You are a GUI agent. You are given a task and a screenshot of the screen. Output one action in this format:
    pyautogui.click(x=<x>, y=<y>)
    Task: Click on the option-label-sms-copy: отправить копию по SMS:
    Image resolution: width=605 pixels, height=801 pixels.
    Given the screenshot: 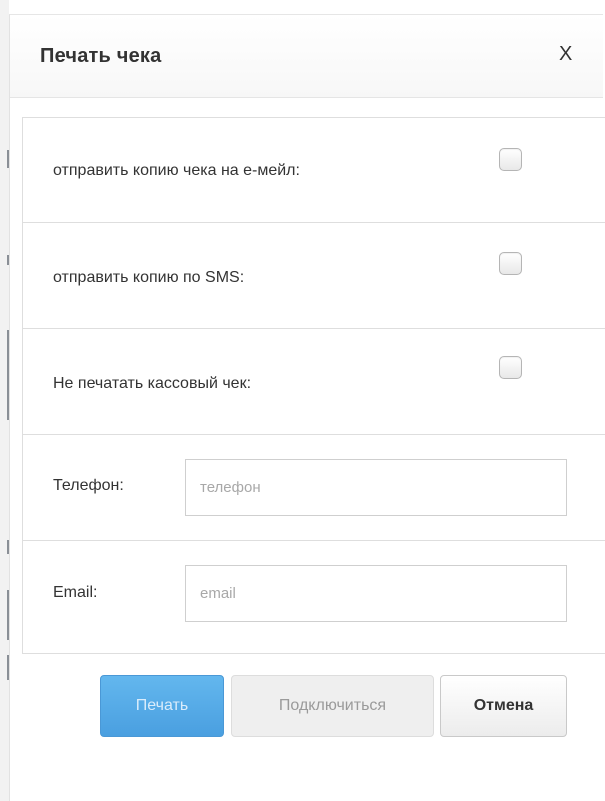 What is the action you would take?
    pyautogui.click(x=149, y=277)
    